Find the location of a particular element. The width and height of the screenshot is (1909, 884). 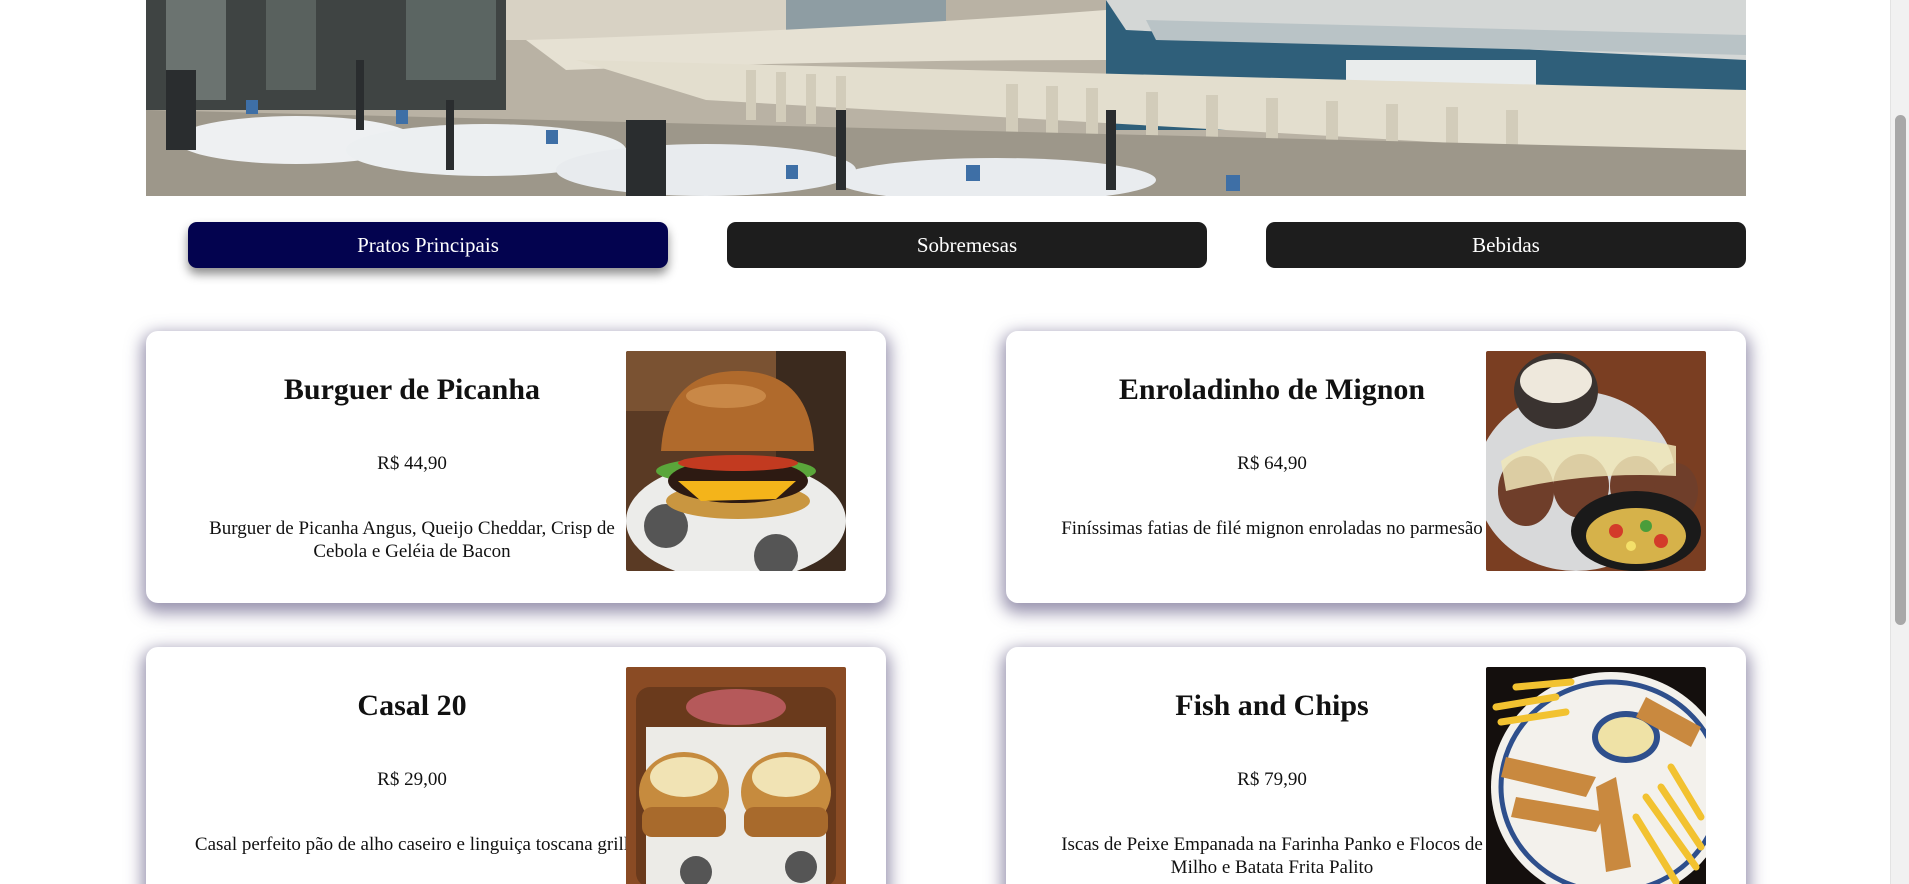

dish-price: R$ 64,90 is located at coordinates (1272, 463).